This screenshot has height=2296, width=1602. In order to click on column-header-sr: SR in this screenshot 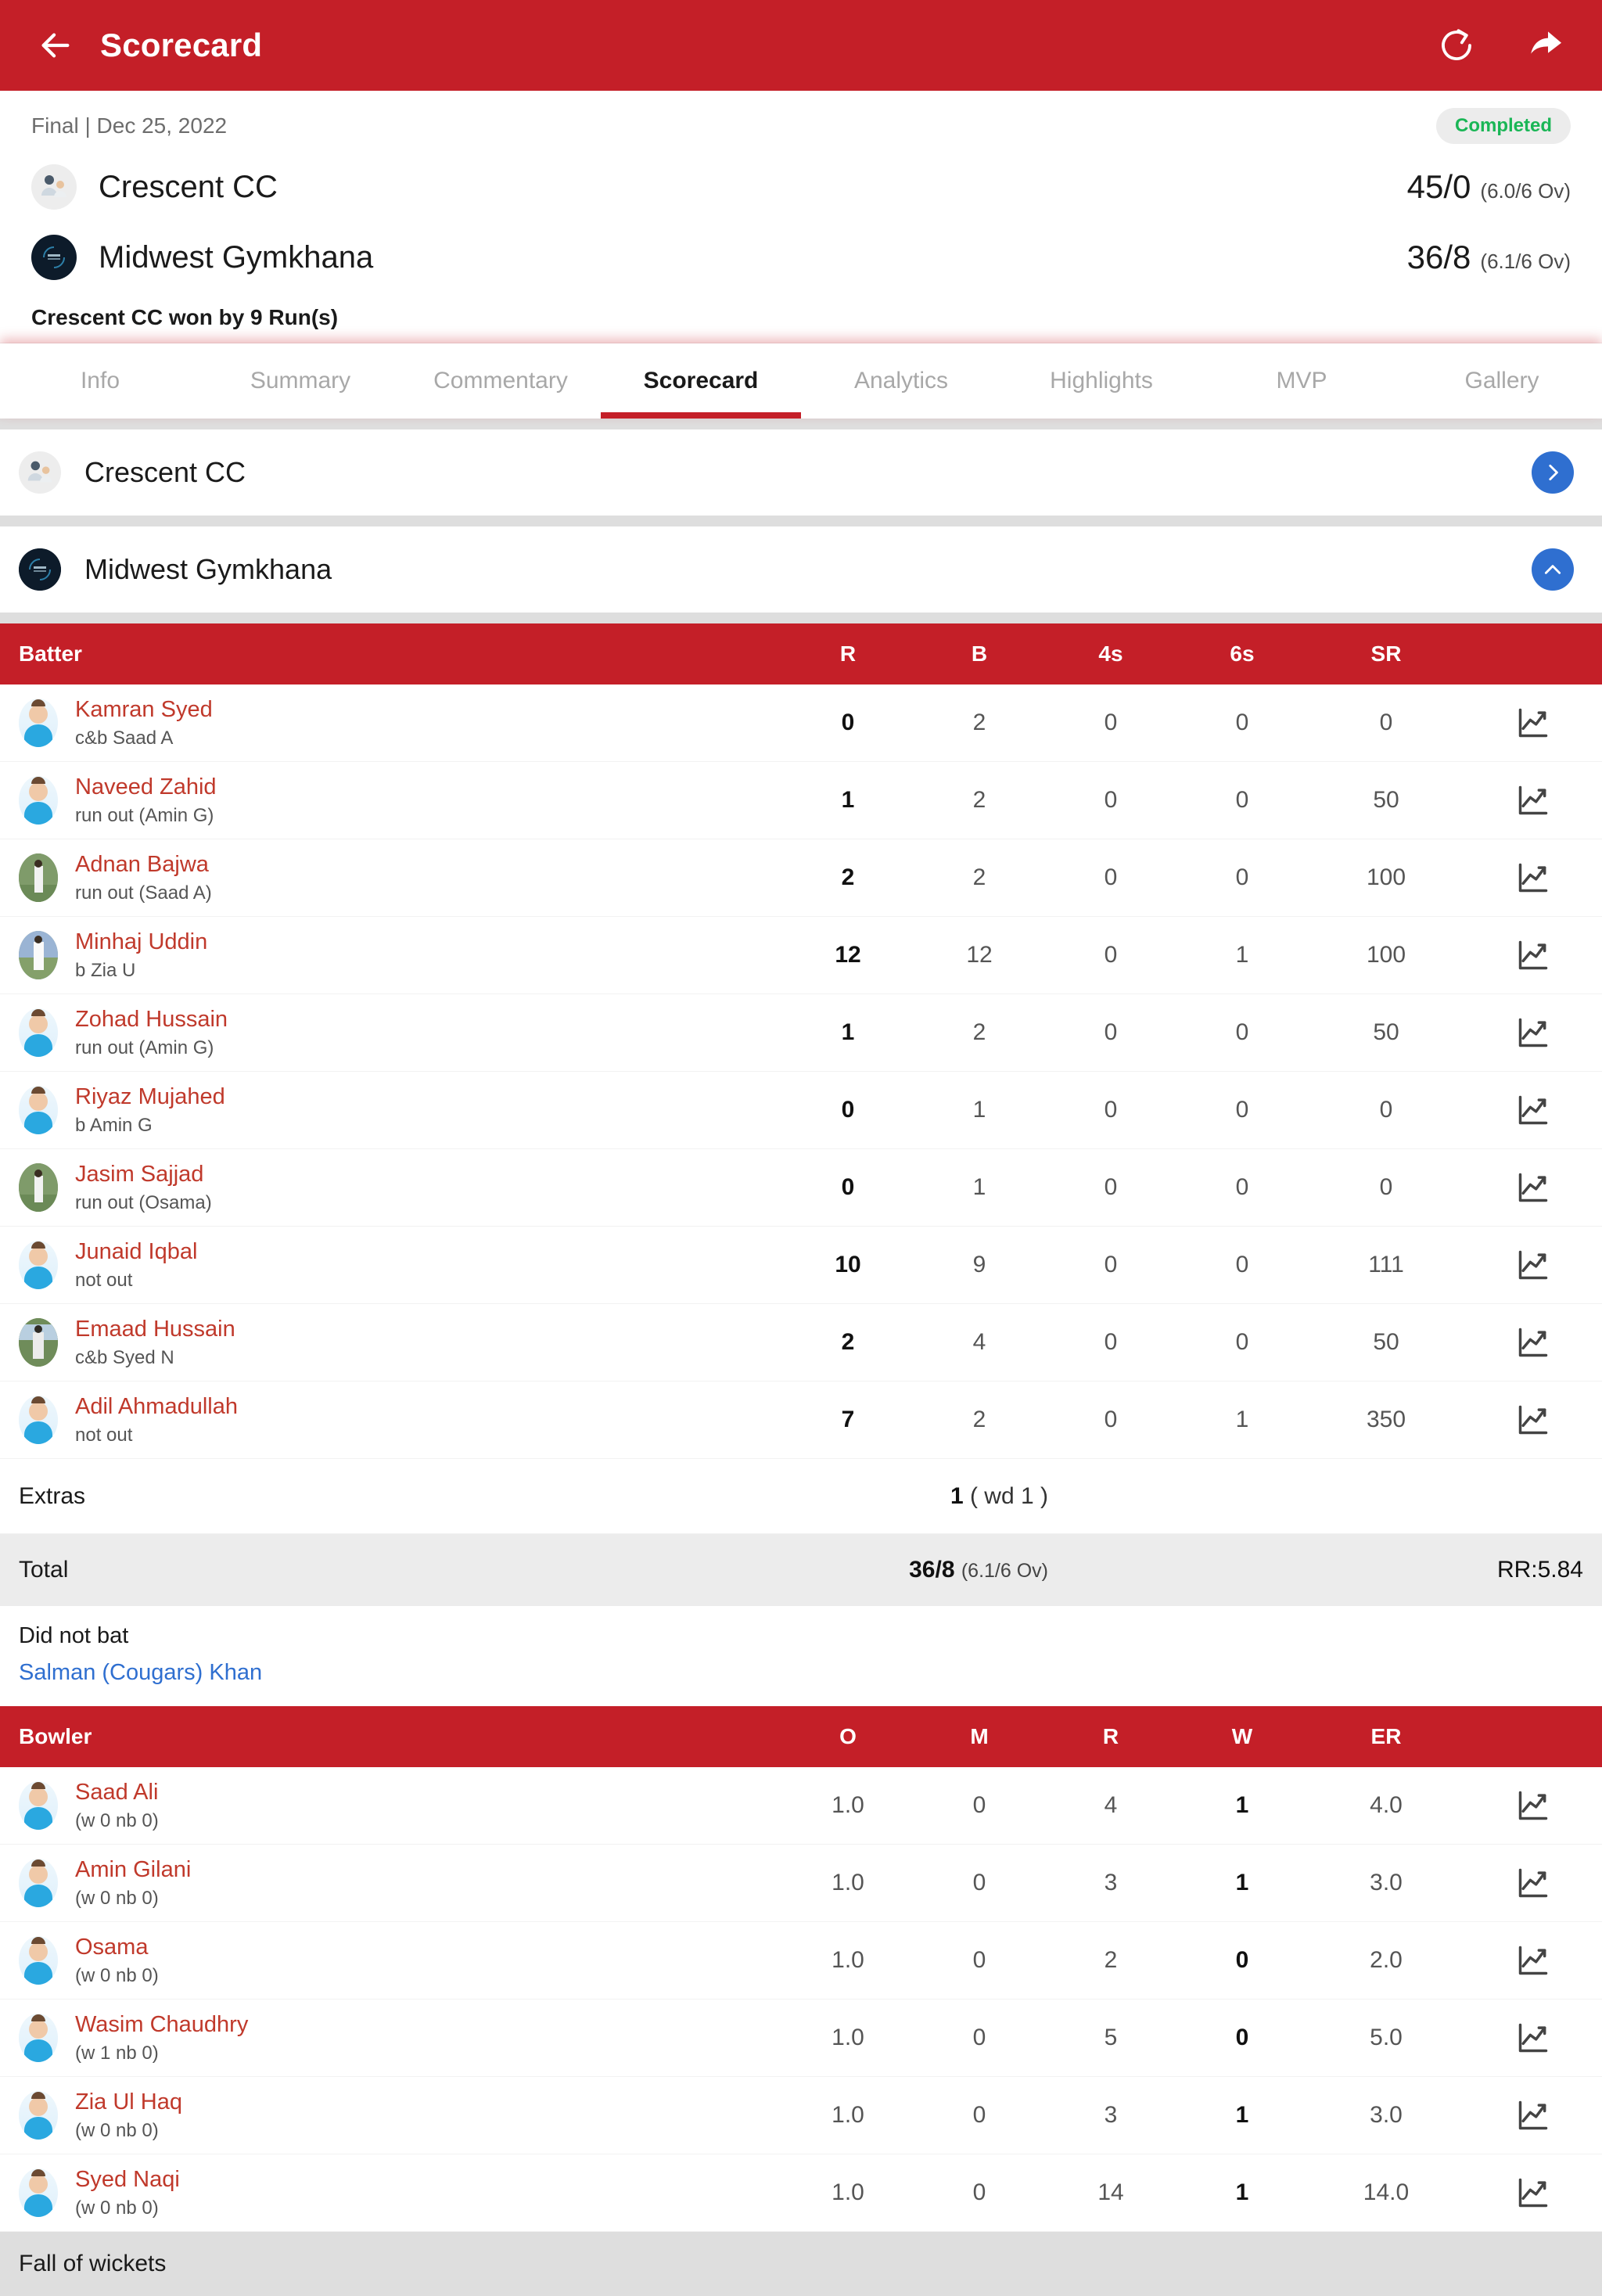, I will do `click(1386, 653)`.